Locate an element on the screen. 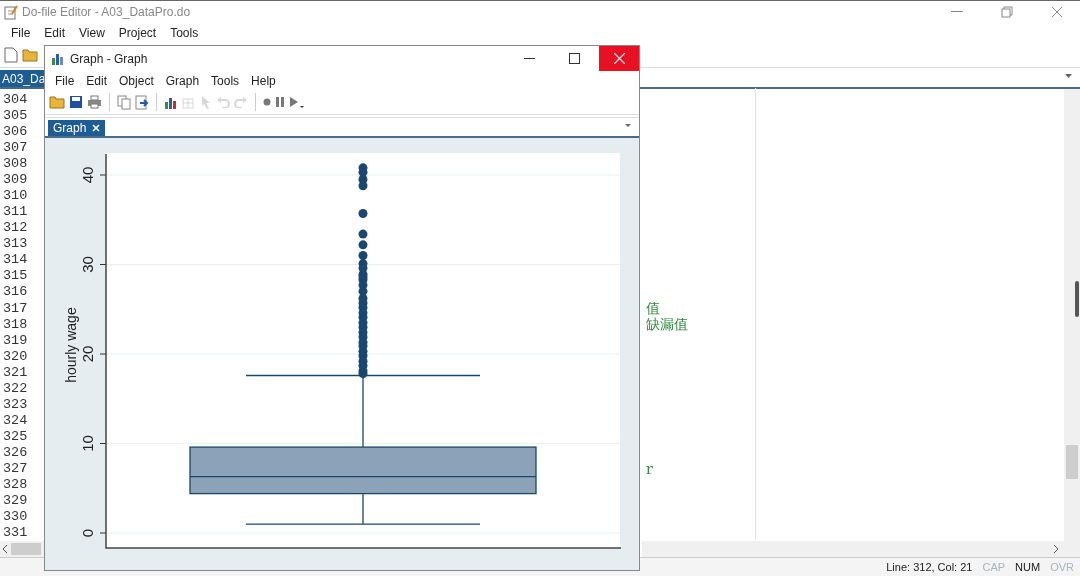 The image size is (1080, 576). menu-item: Graph is located at coordinates (182, 80).